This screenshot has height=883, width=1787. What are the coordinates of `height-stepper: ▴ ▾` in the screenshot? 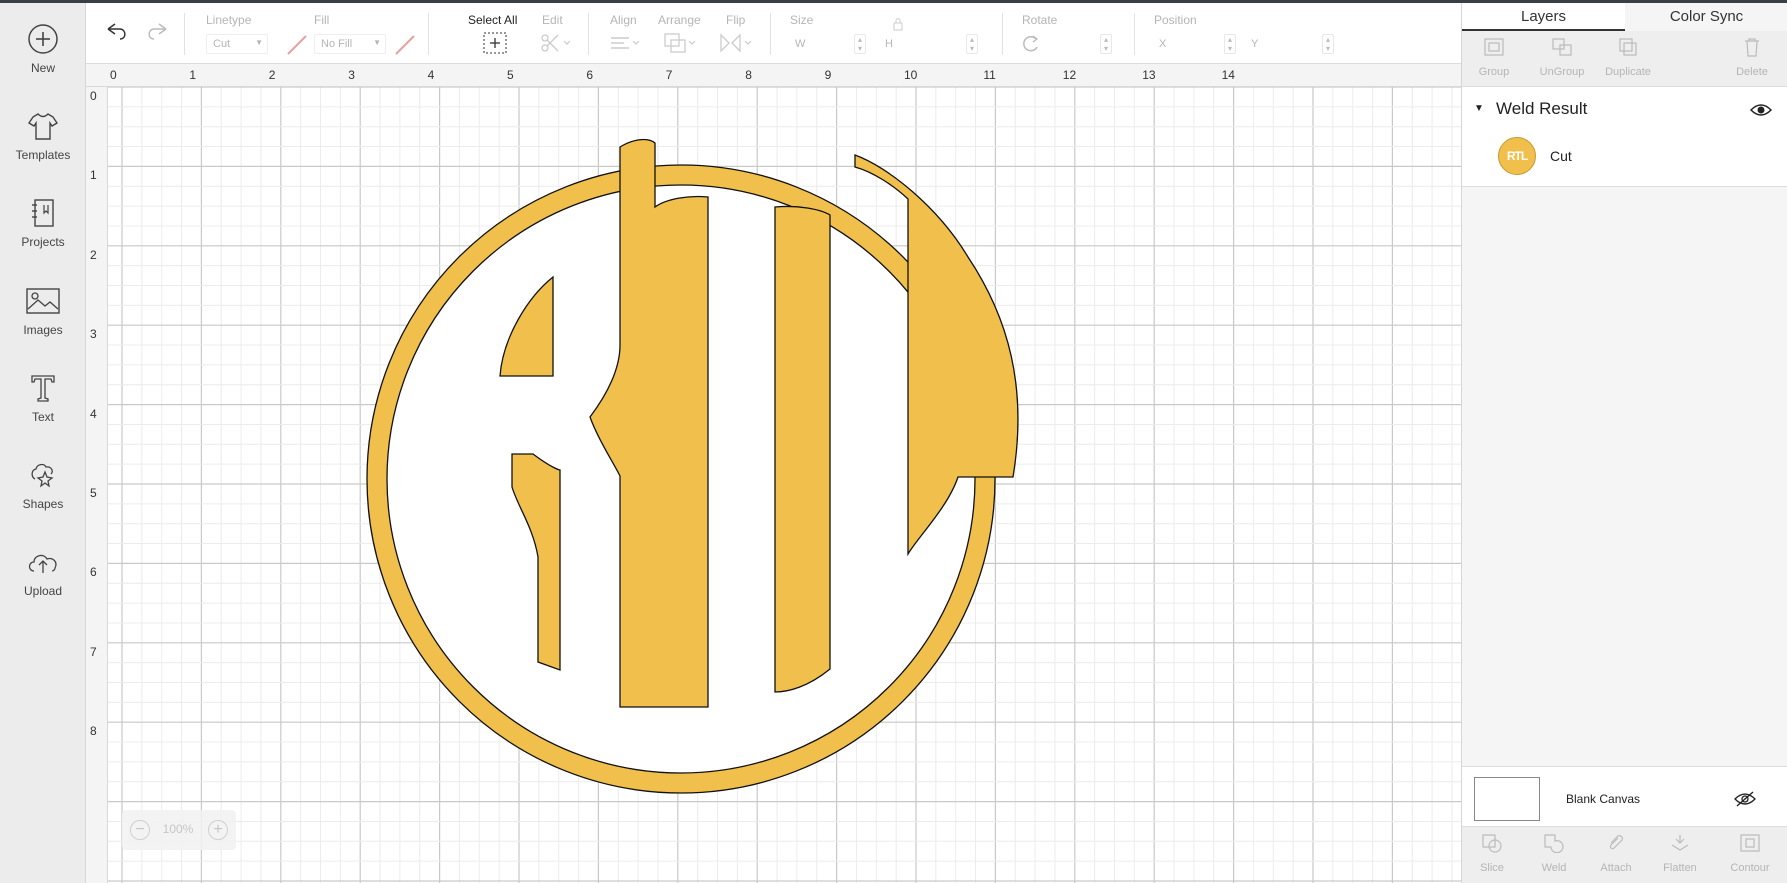 It's located at (972, 44).